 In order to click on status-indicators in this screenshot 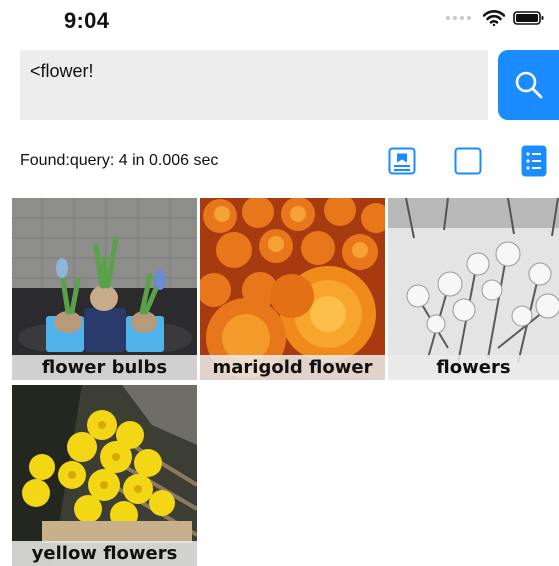, I will do `click(495, 18)`.